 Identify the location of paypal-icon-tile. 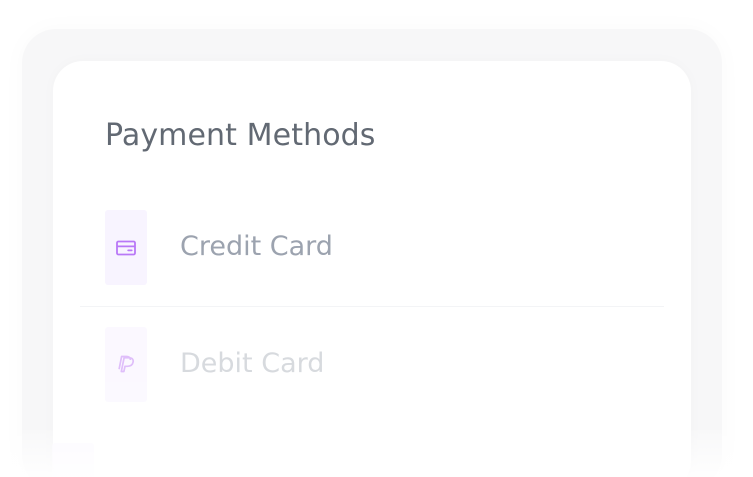
(126, 364).